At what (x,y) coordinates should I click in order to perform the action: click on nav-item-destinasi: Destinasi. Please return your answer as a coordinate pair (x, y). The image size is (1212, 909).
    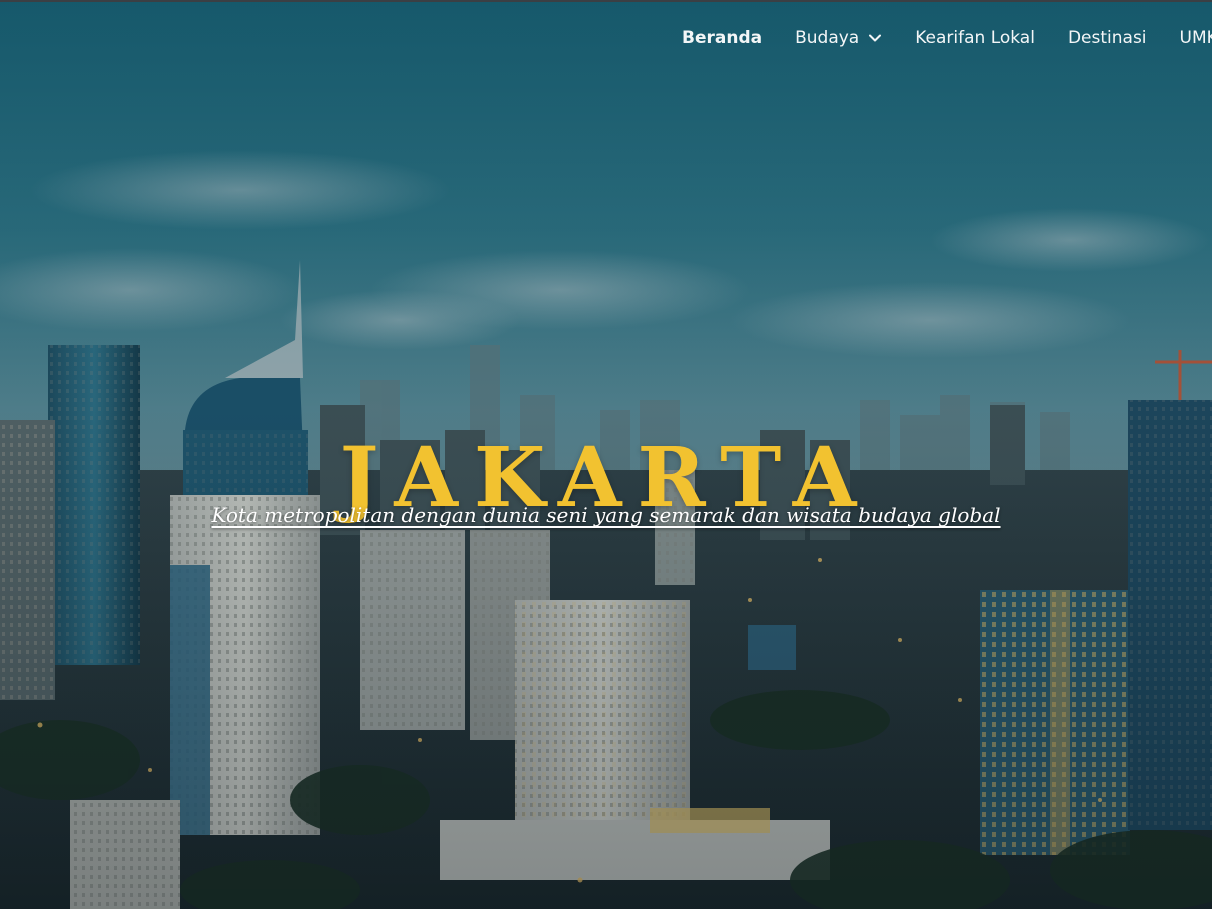
    Looking at the image, I should click on (1107, 38).